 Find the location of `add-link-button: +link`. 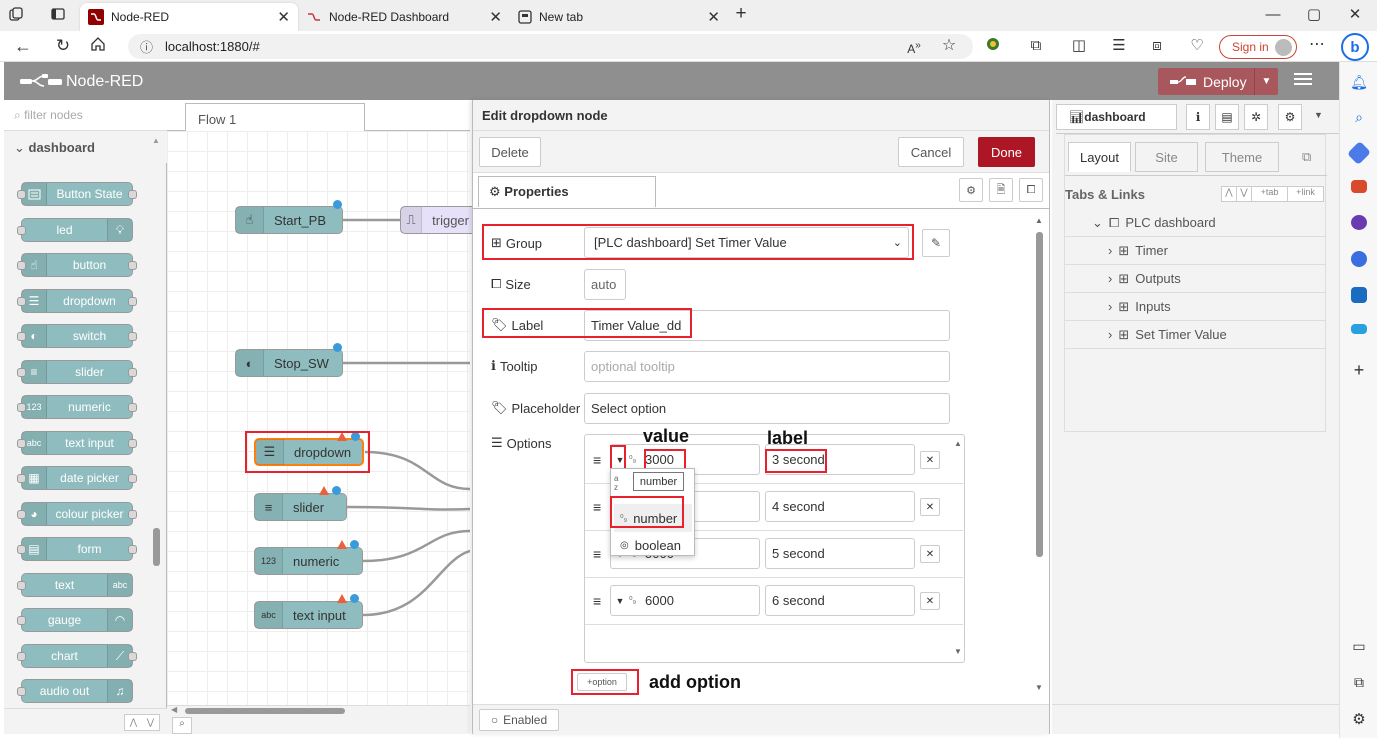

add-link-button: +link is located at coordinates (1305, 194).